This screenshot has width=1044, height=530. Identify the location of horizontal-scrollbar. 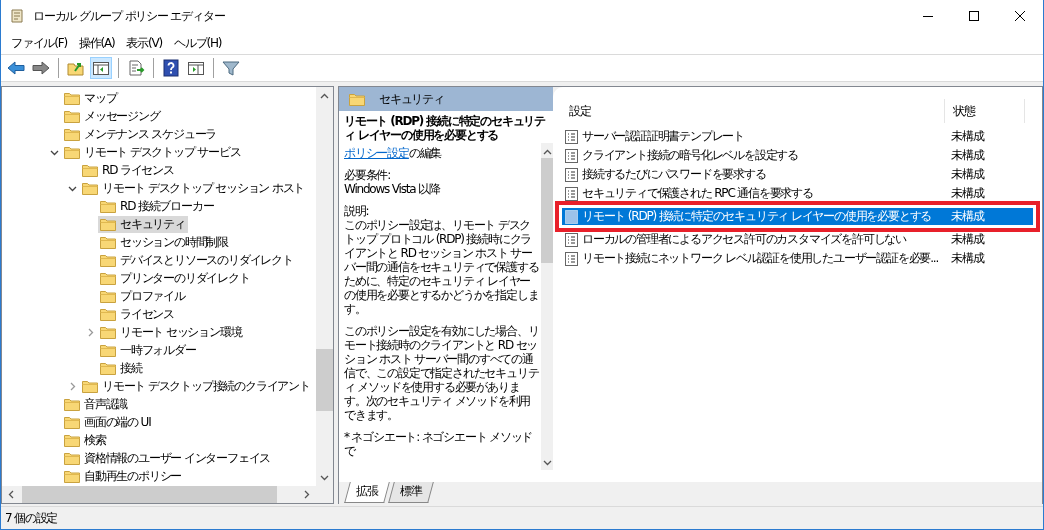
(159, 494).